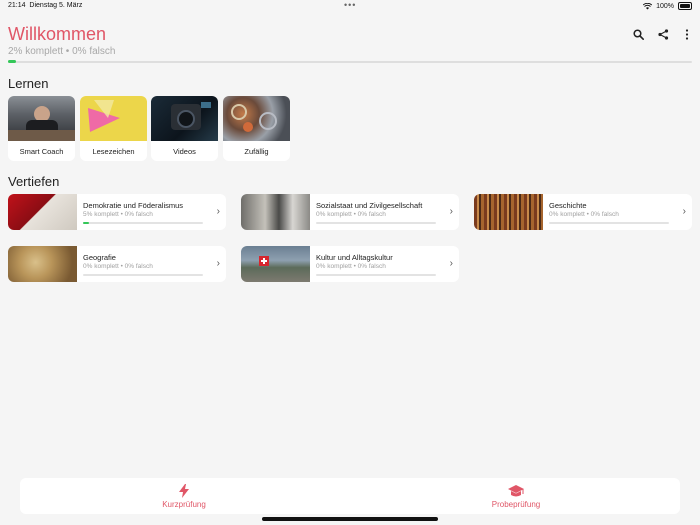 The image size is (700, 525). I want to click on tile-label: Lesezeichen, so click(113, 151).